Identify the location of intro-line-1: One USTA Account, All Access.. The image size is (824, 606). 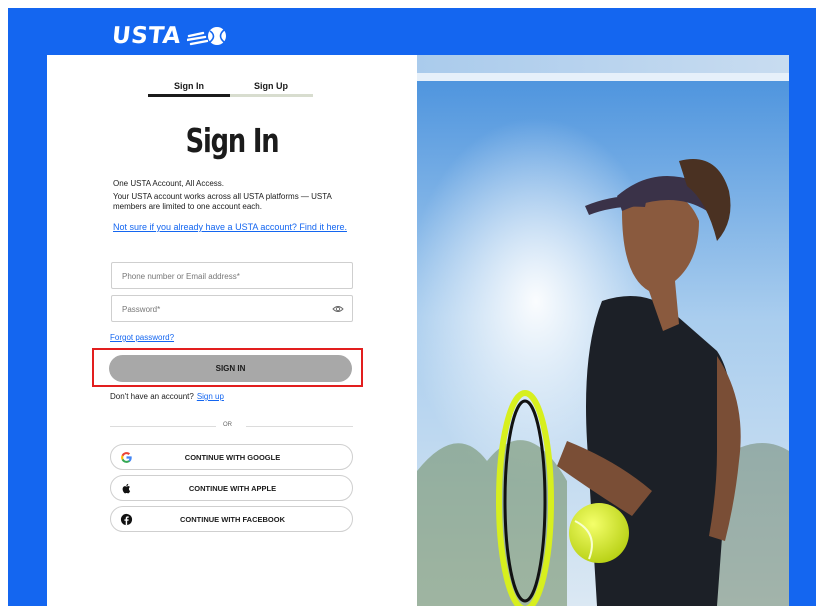
(169, 183).